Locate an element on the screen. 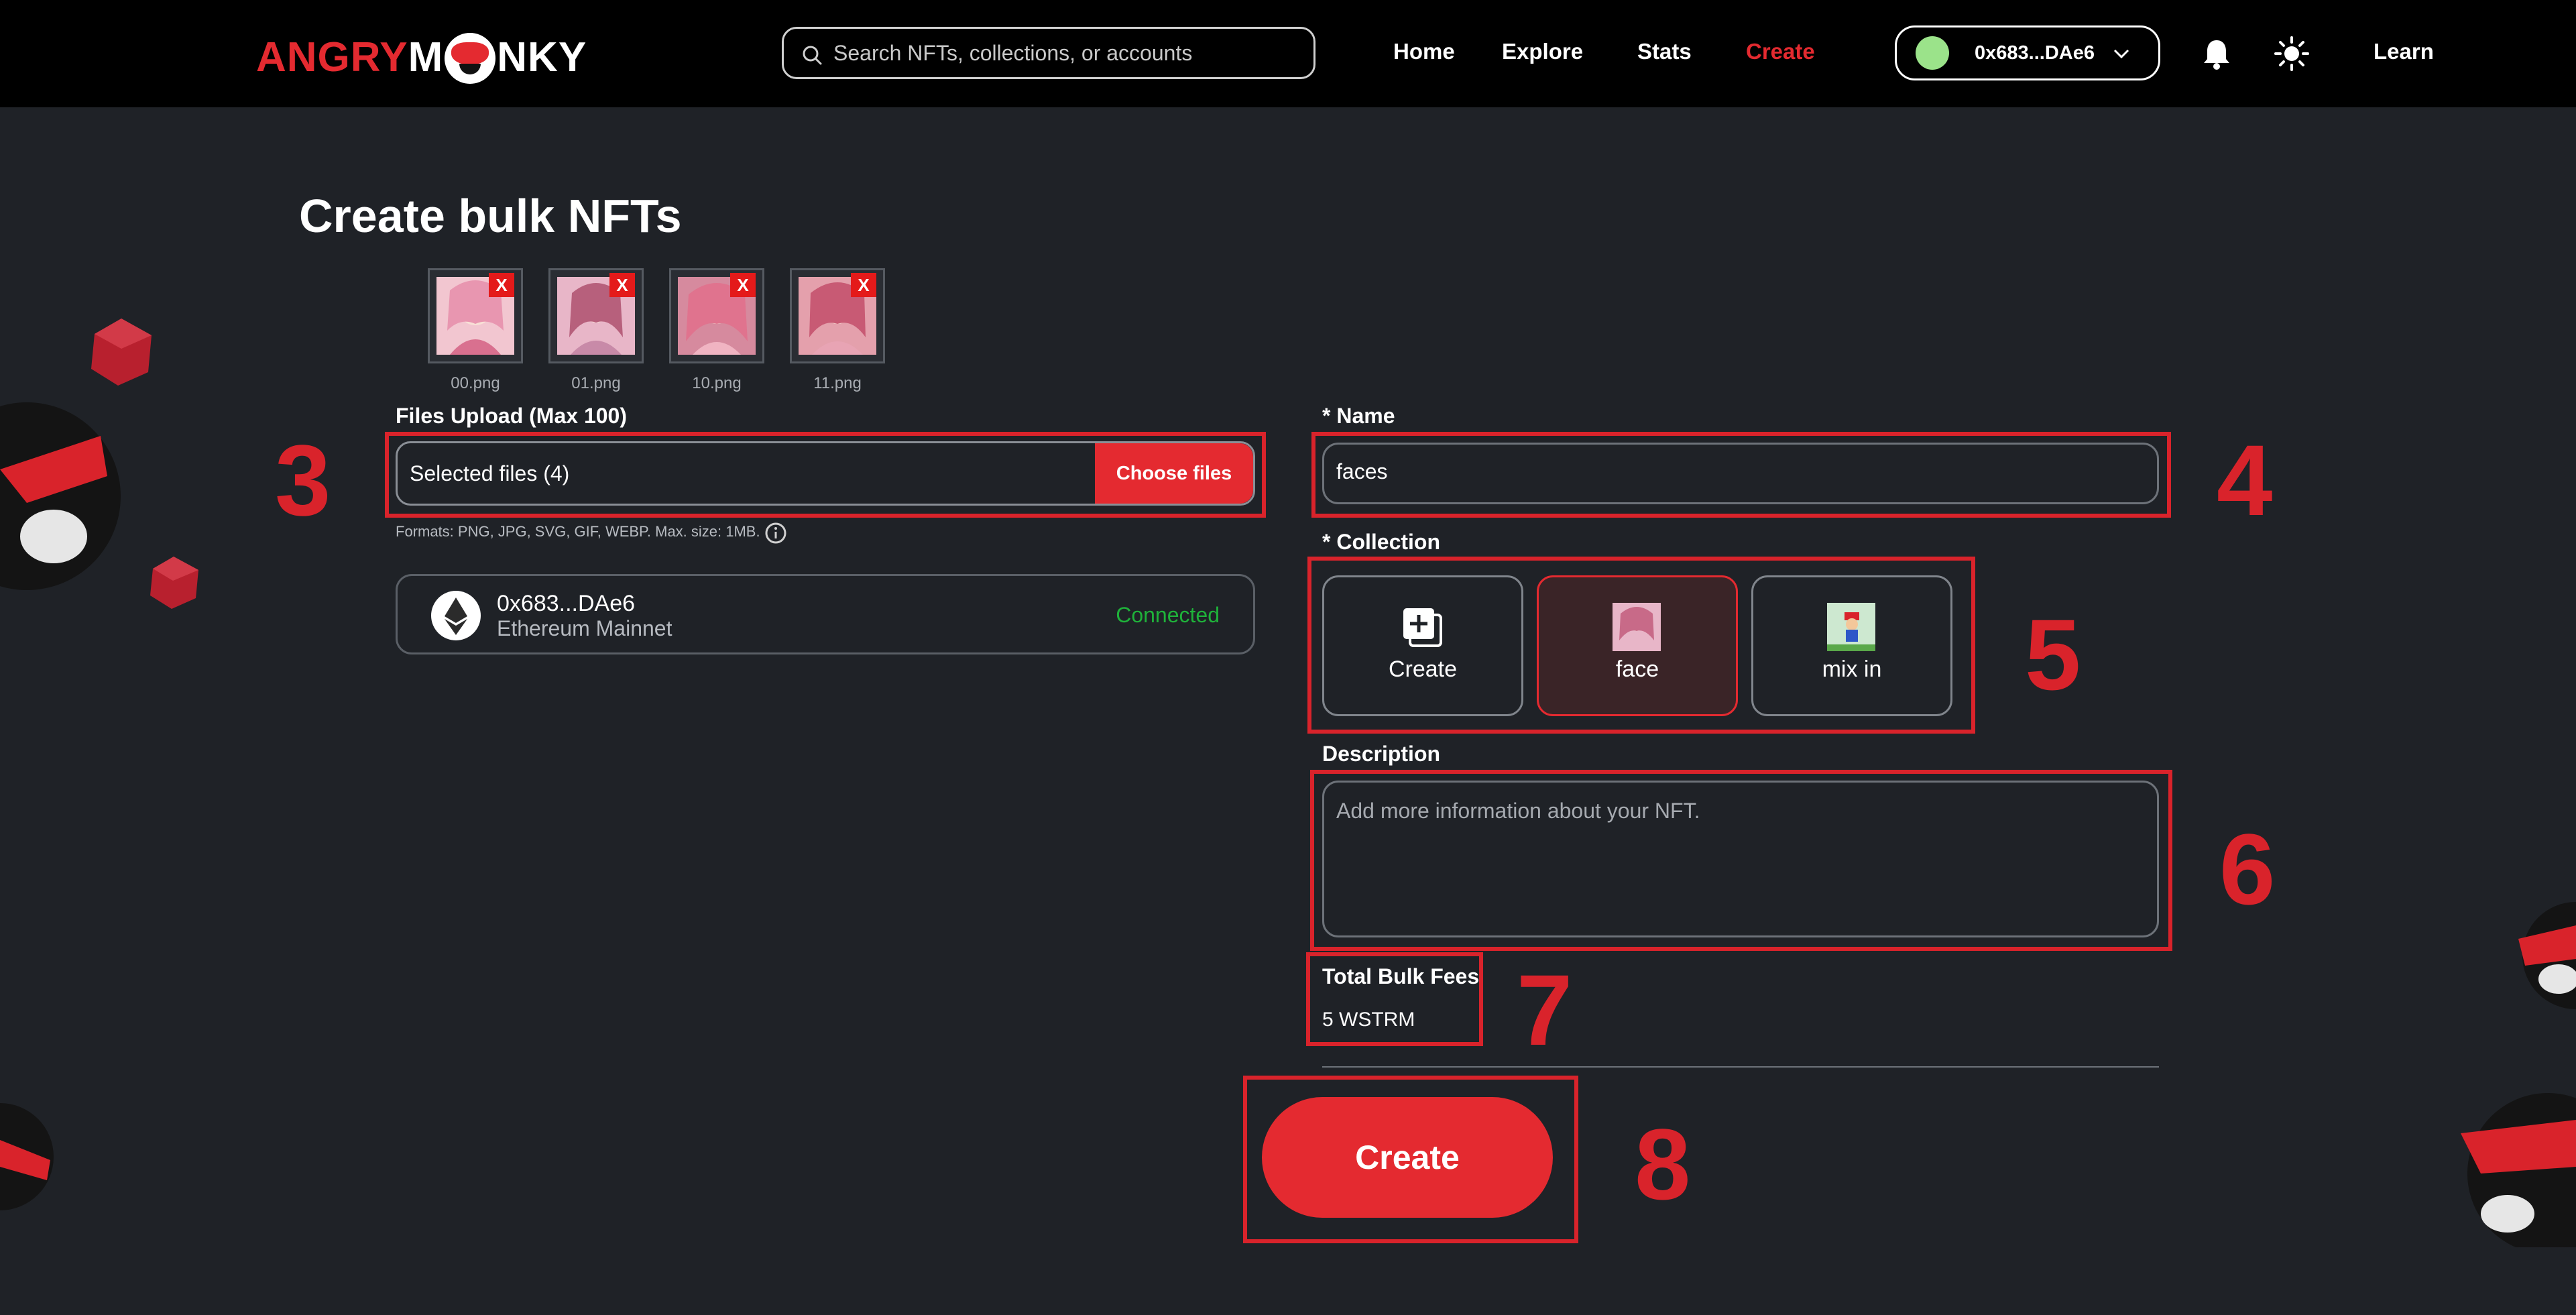 This screenshot has width=2576, height=1315. files-upload-label: Files Upload (Max 100) is located at coordinates (511, 416).